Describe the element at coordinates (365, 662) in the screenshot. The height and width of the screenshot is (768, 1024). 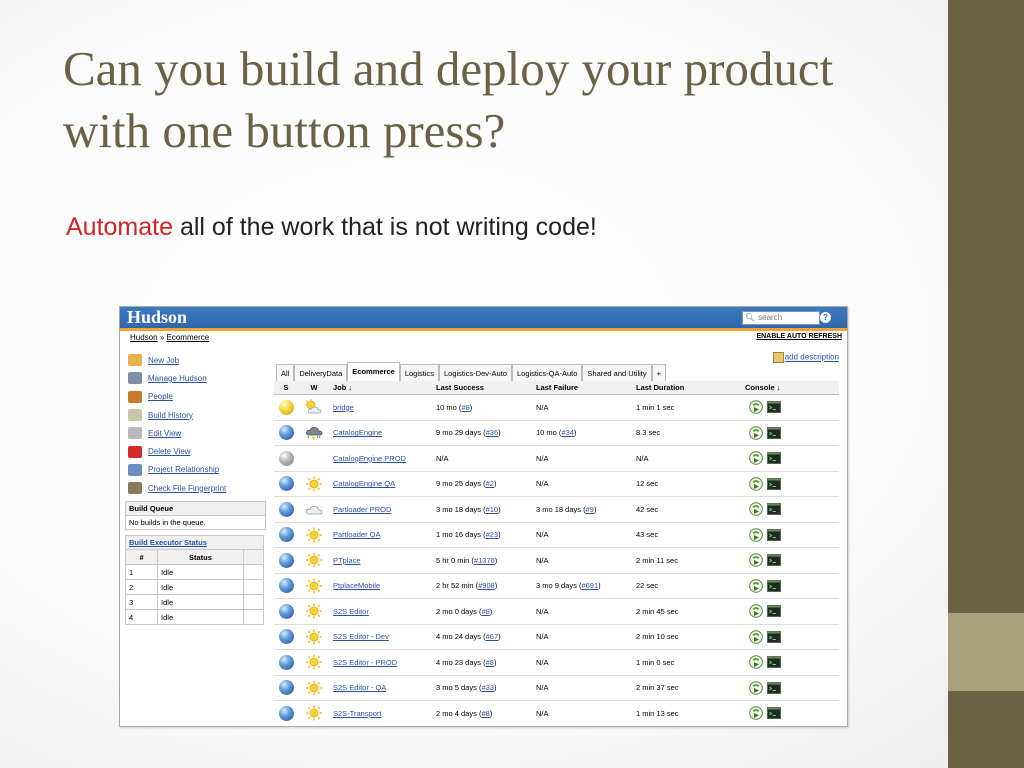
I see `job-link: S2S Editor - PROD` at that location.